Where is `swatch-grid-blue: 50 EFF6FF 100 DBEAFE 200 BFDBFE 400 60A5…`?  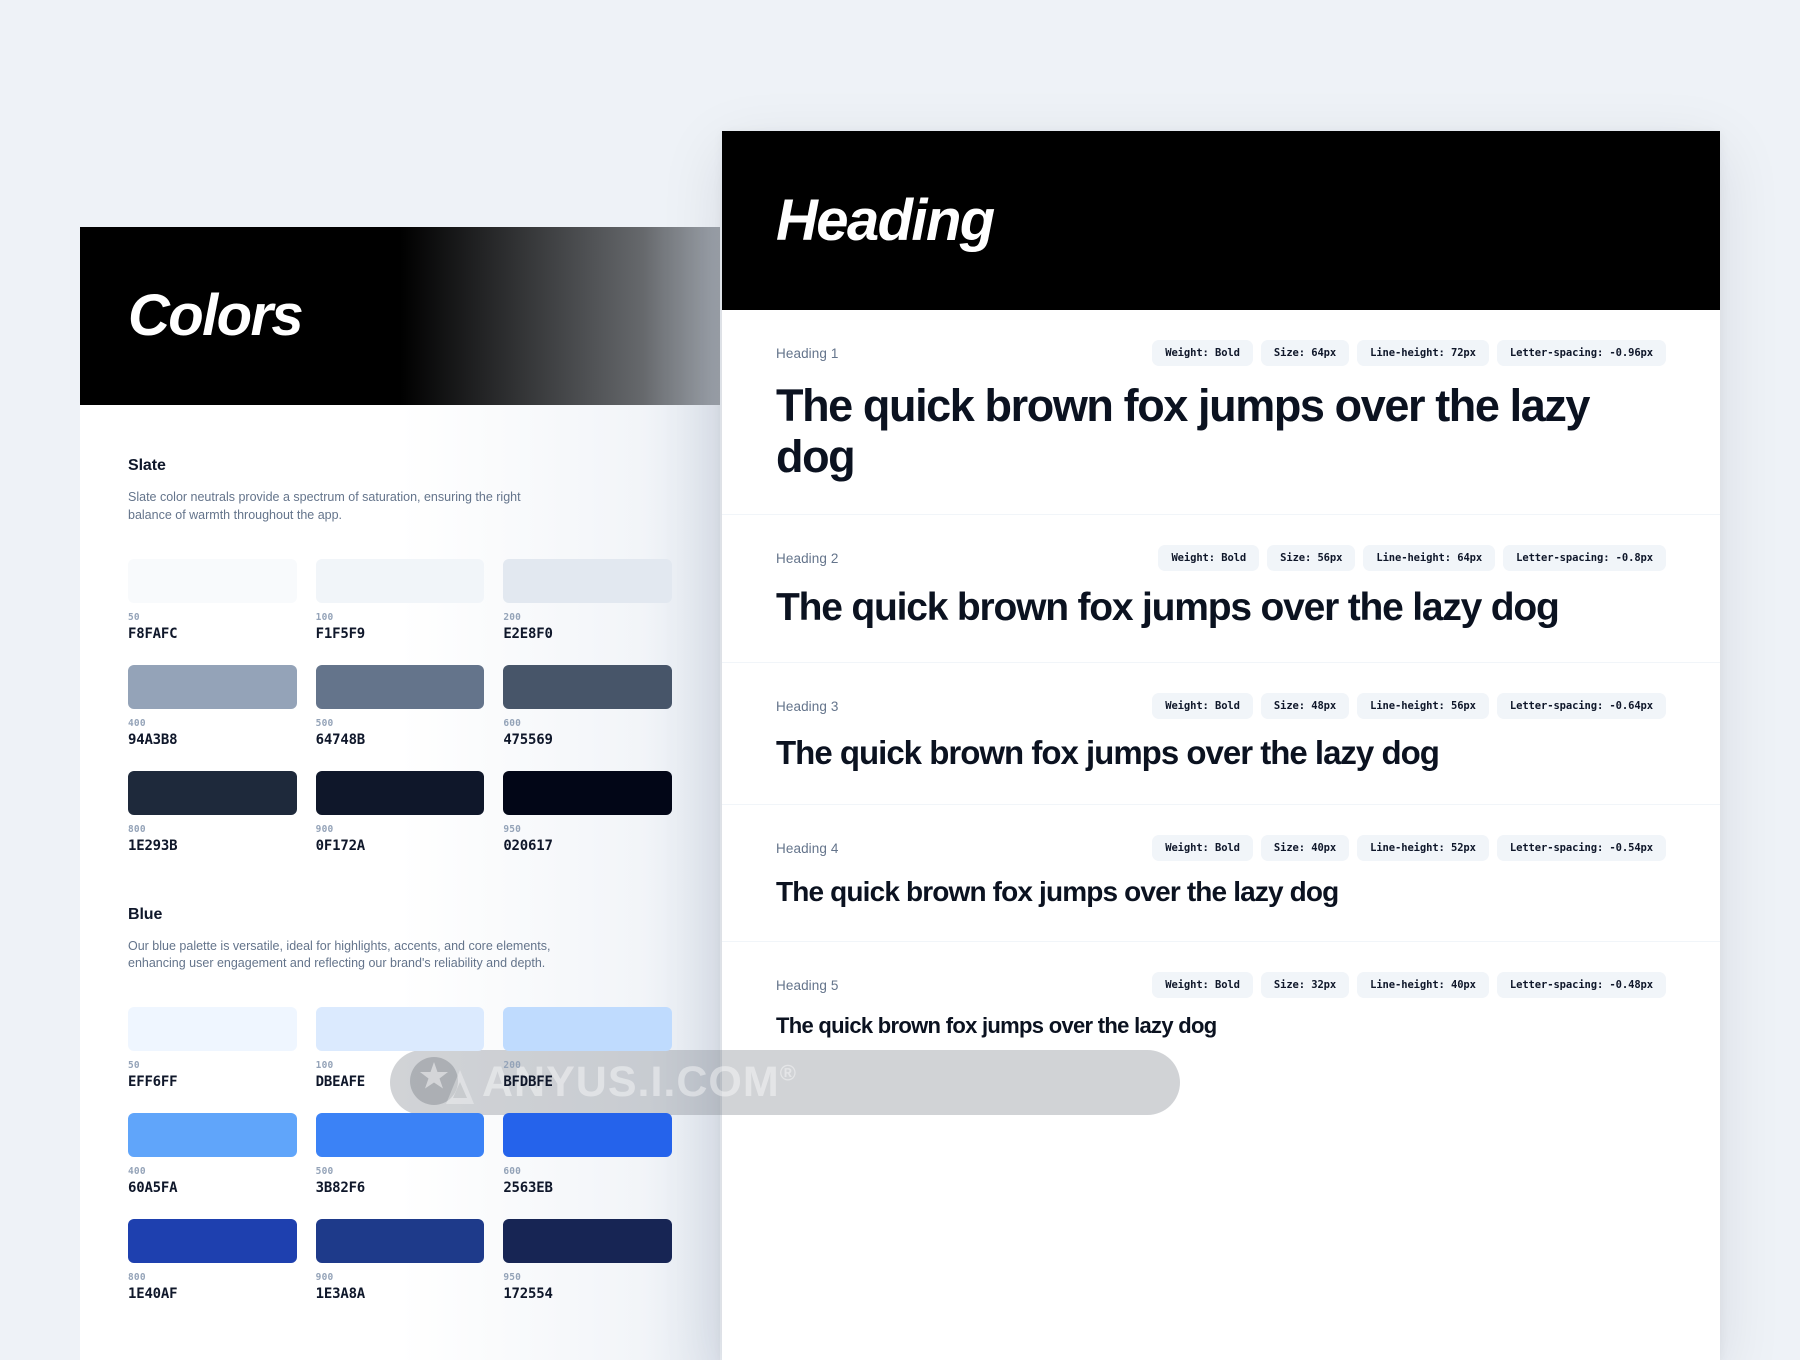 swatch-grid-blue: 50 EFF6FF 100 DBEAFE 200 BFDBFE 400 60A5… is located at coordinates (400, 1154).